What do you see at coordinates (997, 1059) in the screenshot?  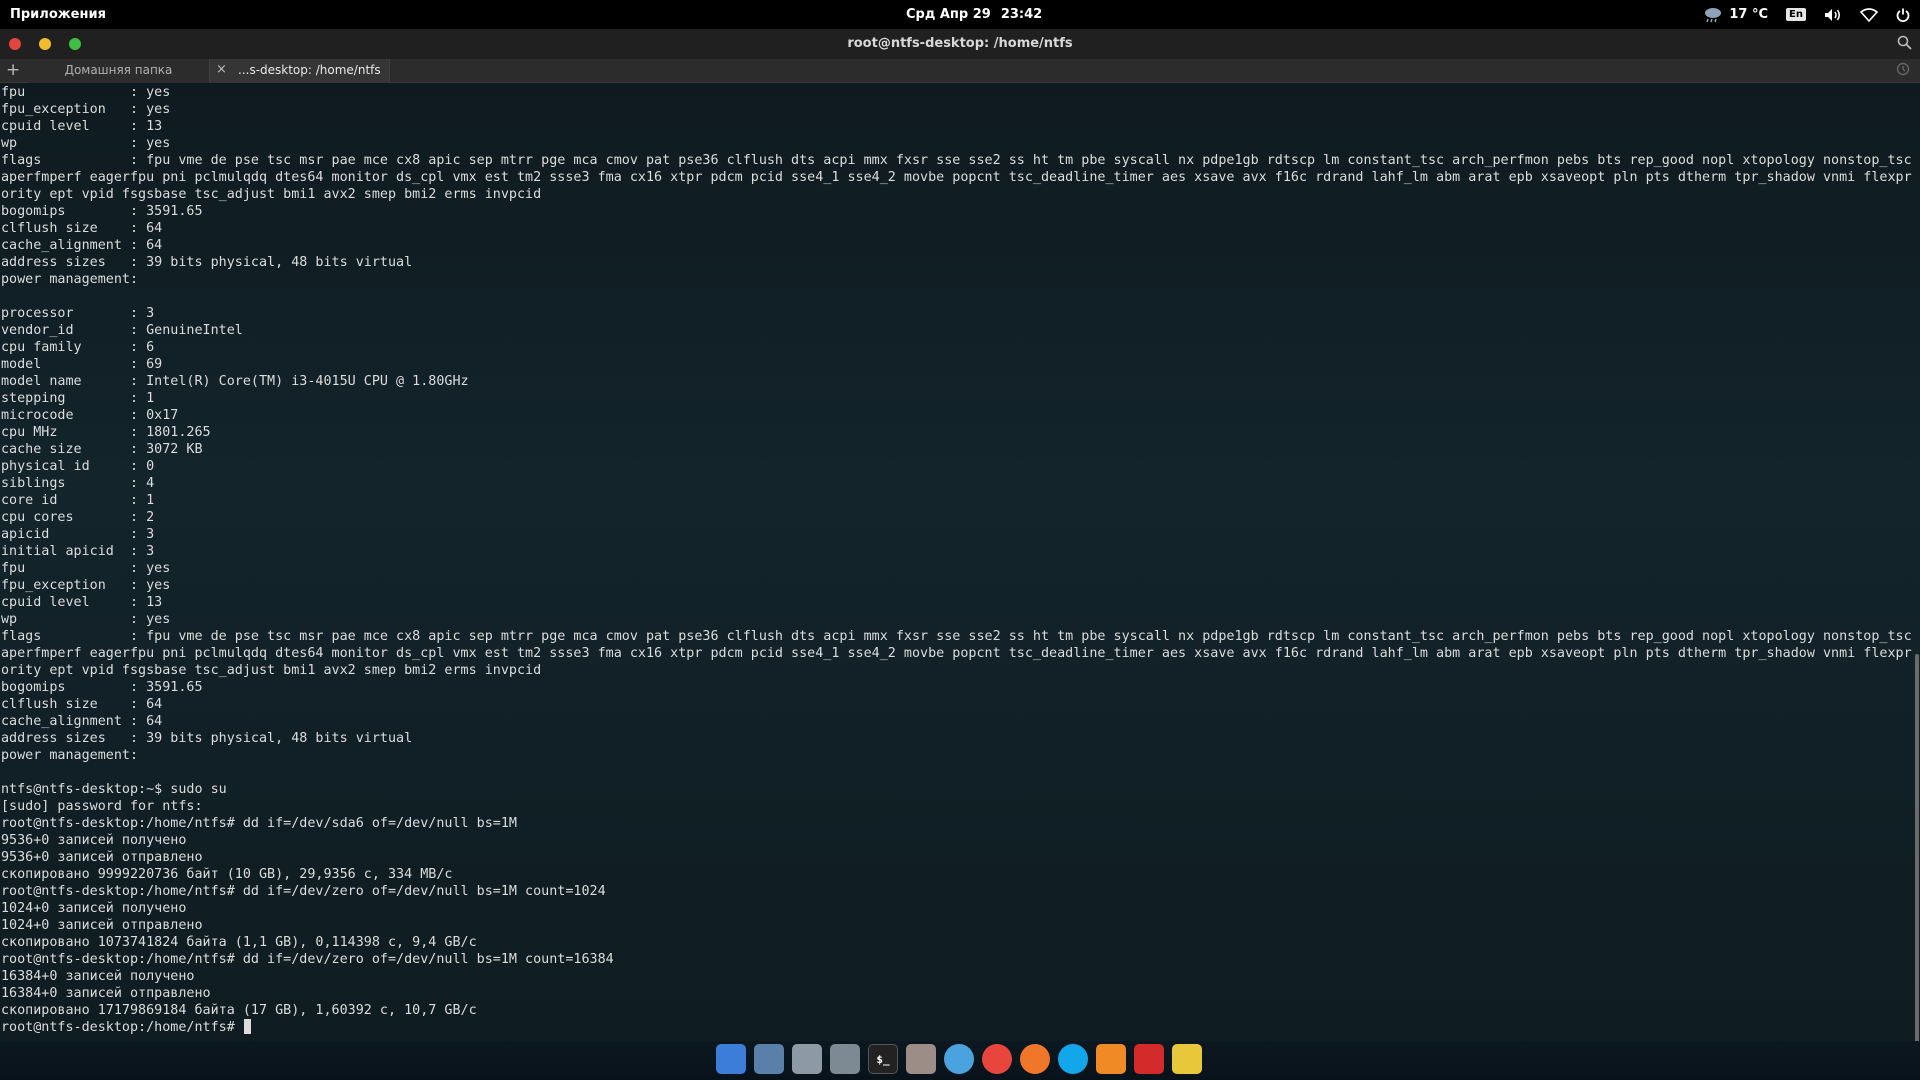 I see `chrome-icon` at bounding box center [997, 1059].